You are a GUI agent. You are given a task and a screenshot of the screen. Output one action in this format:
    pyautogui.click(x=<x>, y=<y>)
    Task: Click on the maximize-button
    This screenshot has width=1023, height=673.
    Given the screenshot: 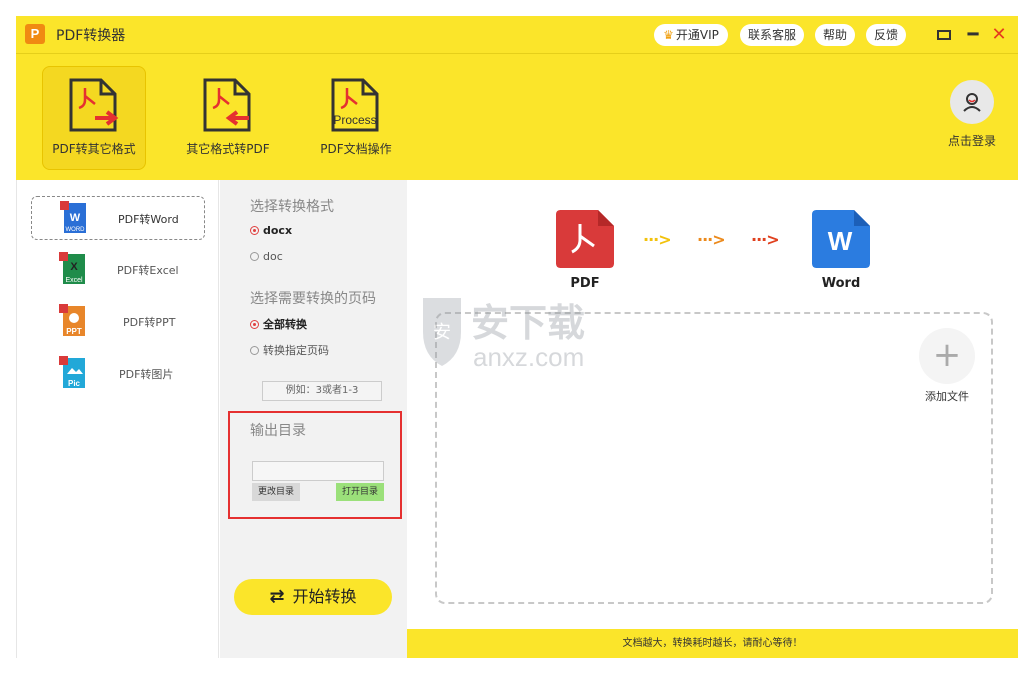 What is the action you would take?
    pyautogui.click(x=944, y=35)
    